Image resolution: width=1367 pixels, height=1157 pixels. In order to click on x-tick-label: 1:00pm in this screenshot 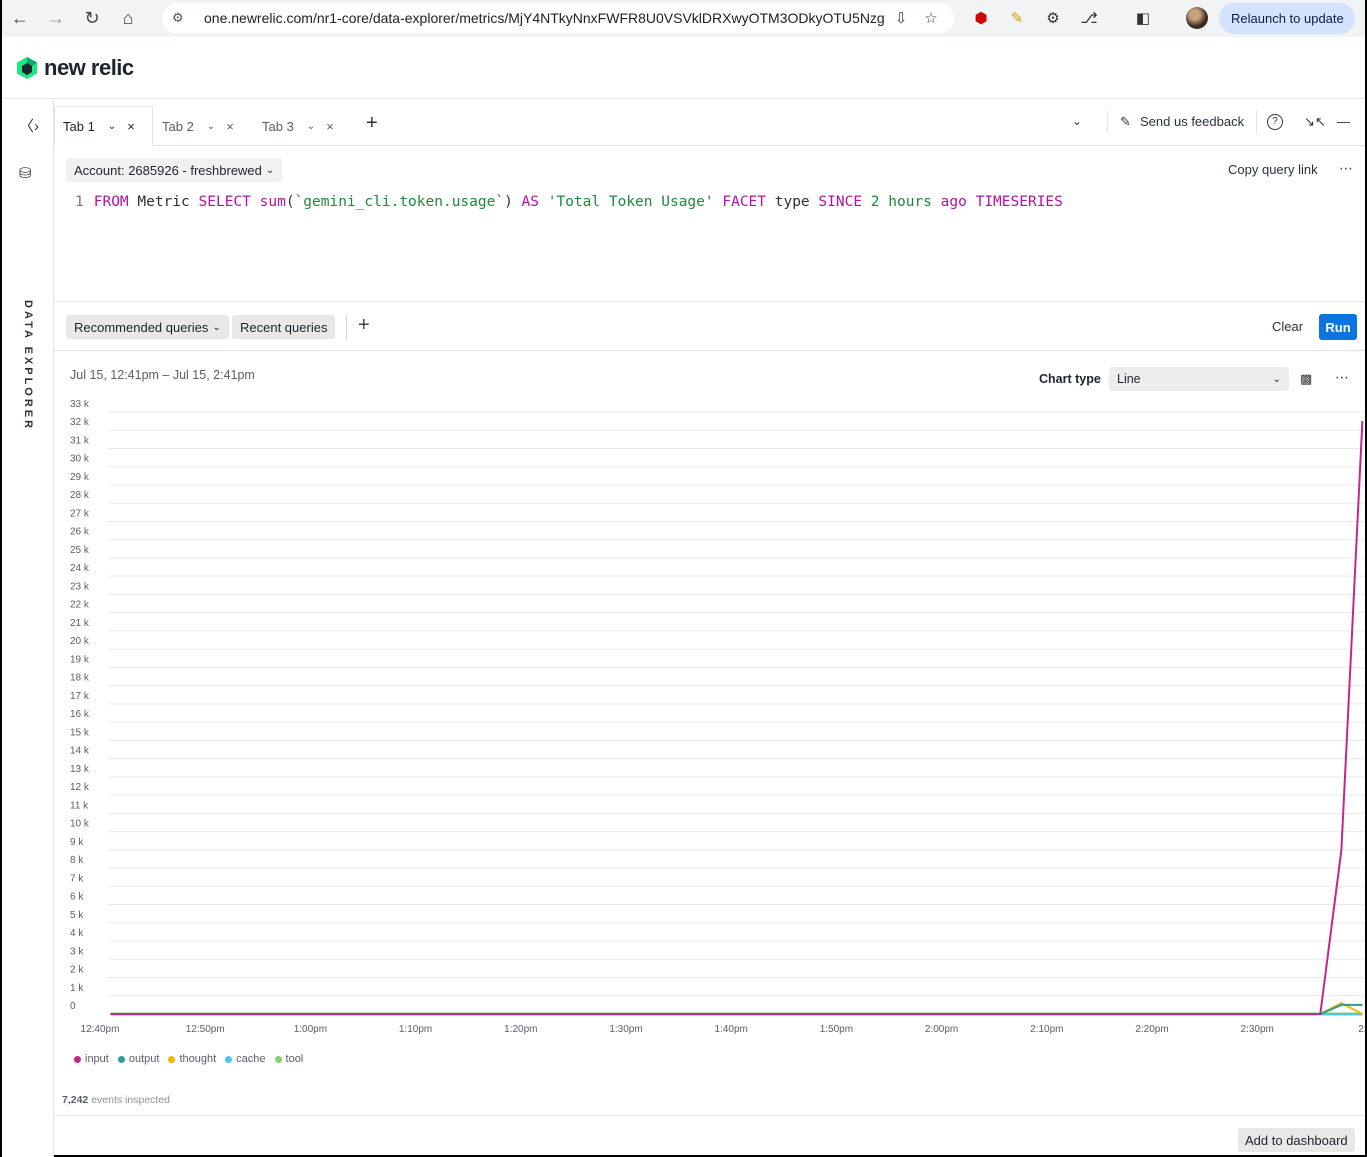, I will do `click(310, 1029)`.